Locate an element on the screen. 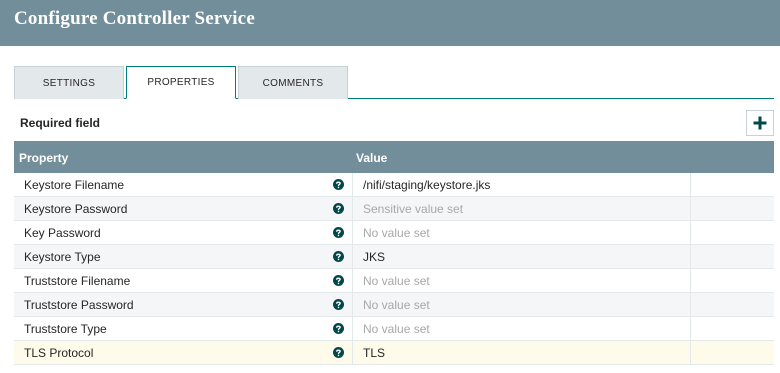 The image size is (780, 373). property-value: Sensitive value set is located at coordinates (413, 209).